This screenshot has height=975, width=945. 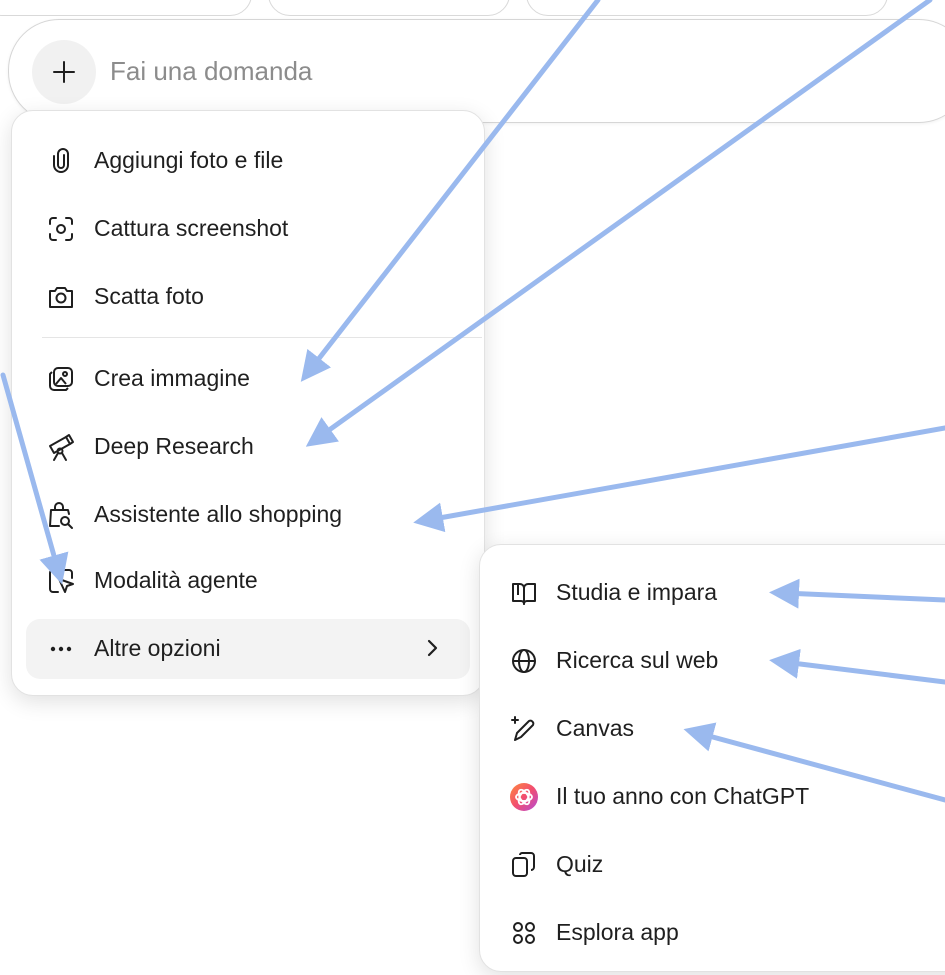 What do you see at coordinates (61, 515) in the screenshot?
I see `shopping-bag-icon` at bounding box center [61, 515].